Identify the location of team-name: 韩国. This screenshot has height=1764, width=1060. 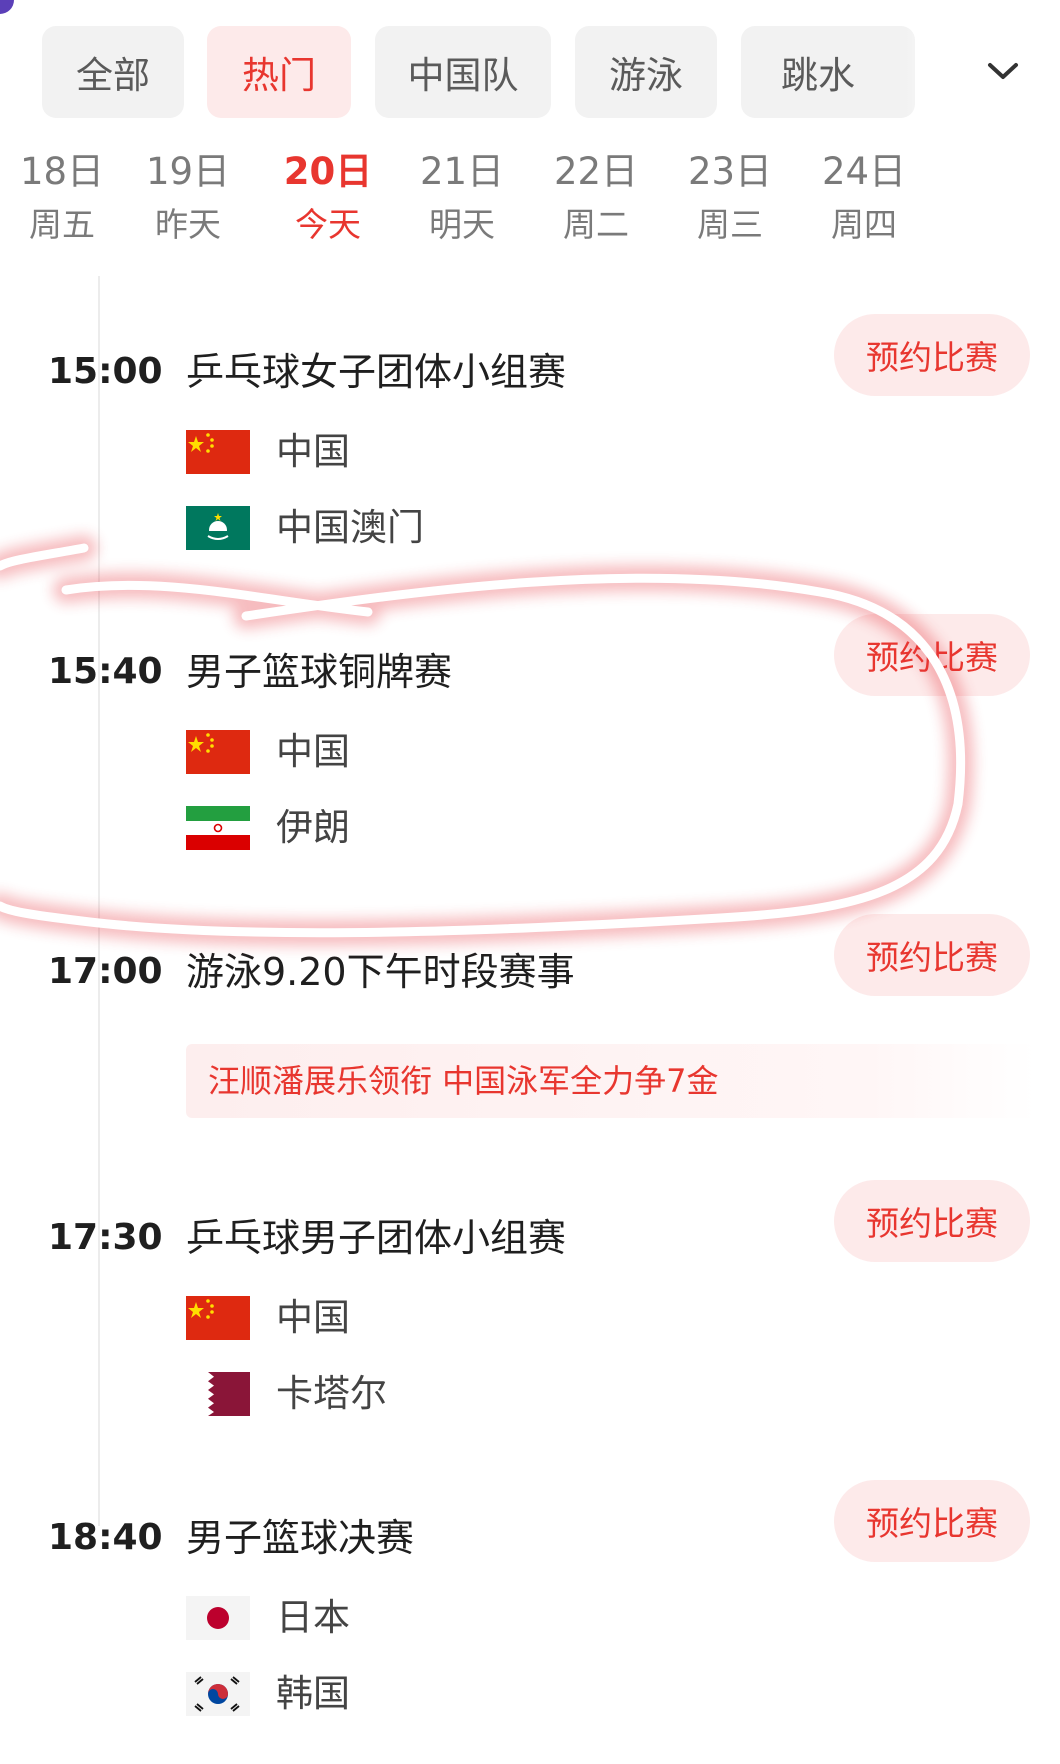
(313, 1693).